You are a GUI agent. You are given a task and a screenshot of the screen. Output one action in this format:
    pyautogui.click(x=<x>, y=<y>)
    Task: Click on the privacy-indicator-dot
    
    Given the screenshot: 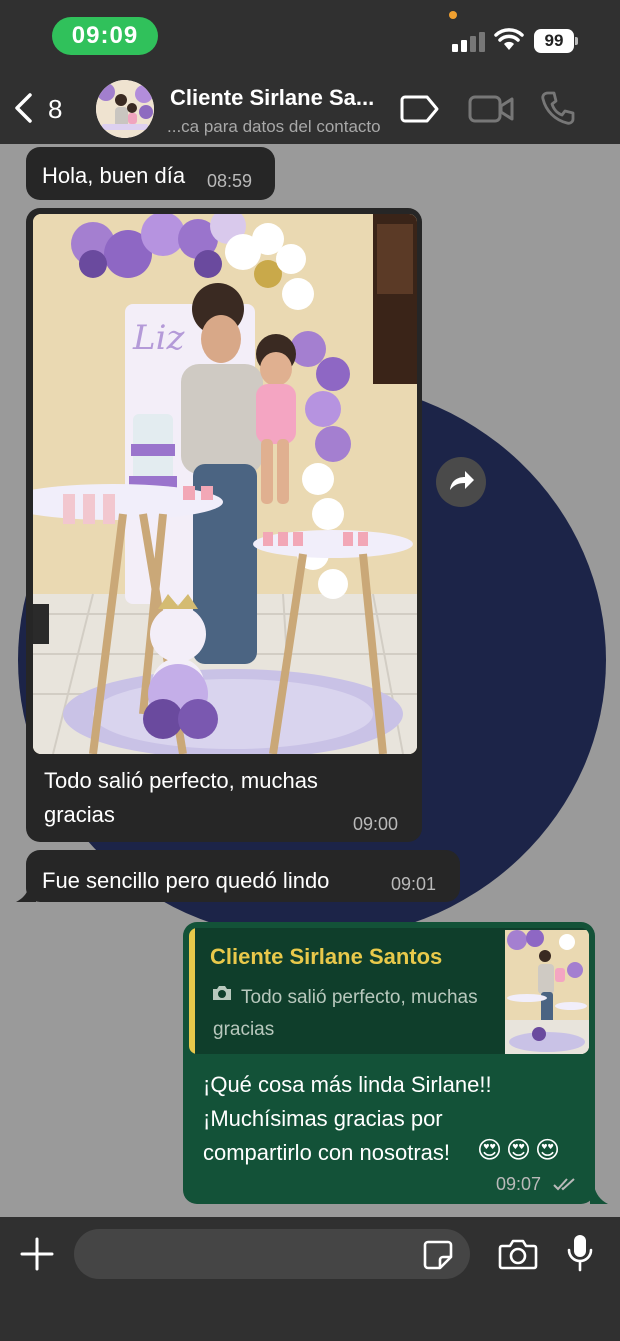 What is the action you would take?
    pyautogui.click(x=453, y=15)
    